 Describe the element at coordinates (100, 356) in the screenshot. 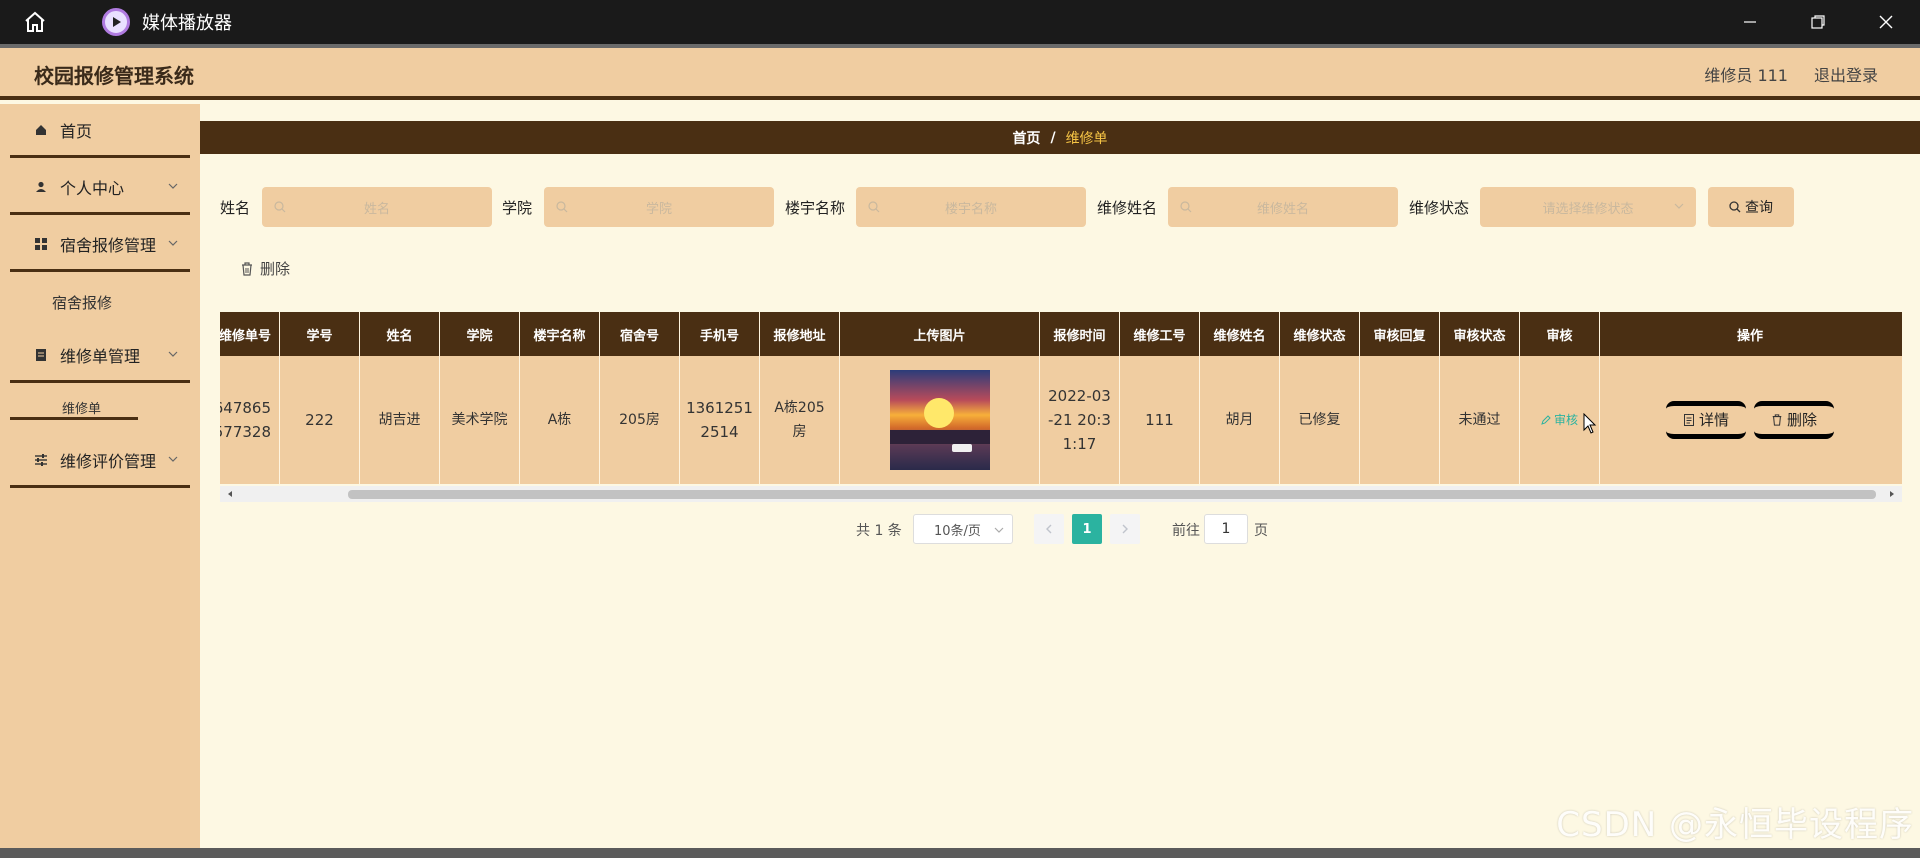

I see `sidebar-item-repair-order-management: 维修单管理` at that location.